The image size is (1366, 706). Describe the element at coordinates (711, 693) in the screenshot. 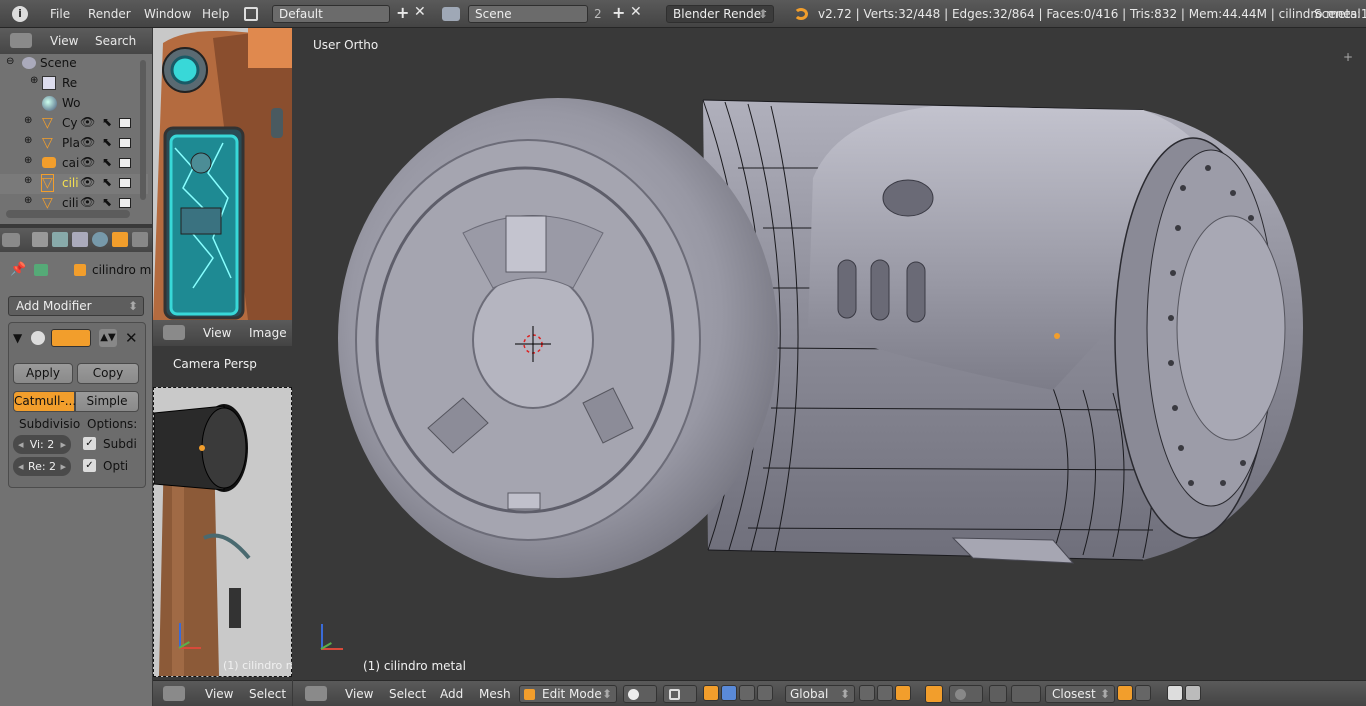

I see `manipulator-icon` at that location.